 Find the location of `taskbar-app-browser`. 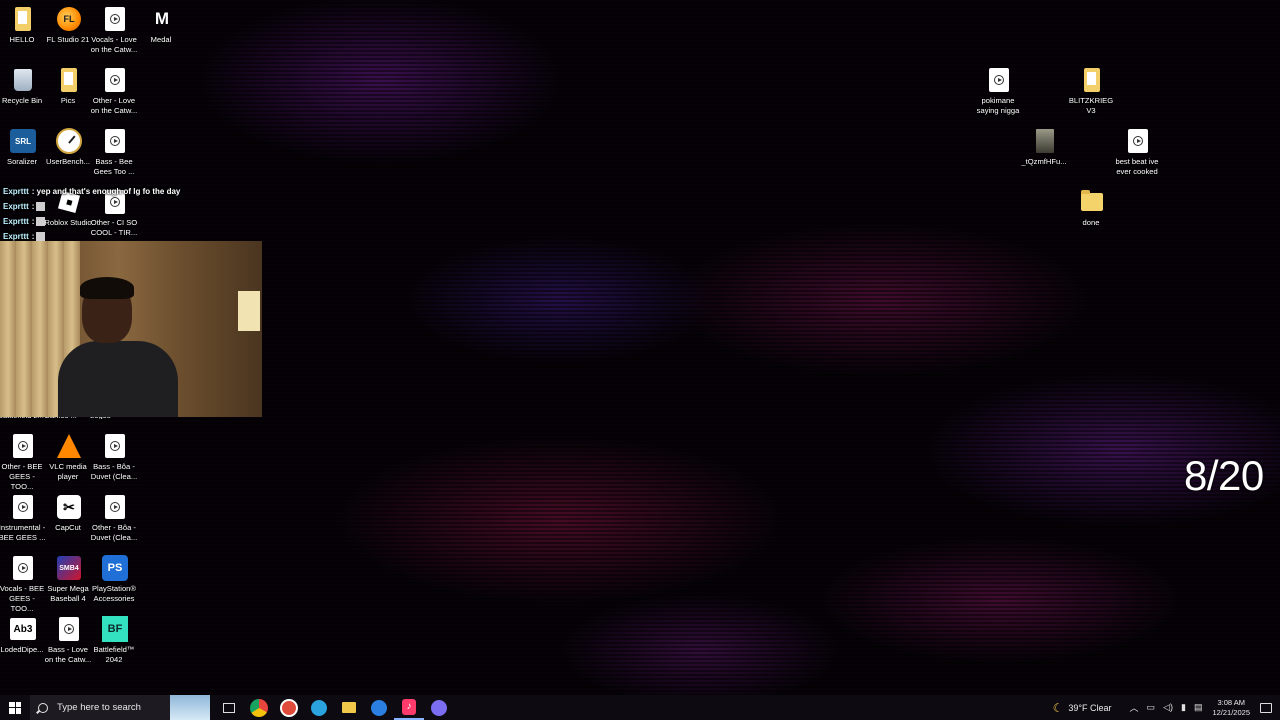

taskbar-app-browser is located at coordinates (379, 707).